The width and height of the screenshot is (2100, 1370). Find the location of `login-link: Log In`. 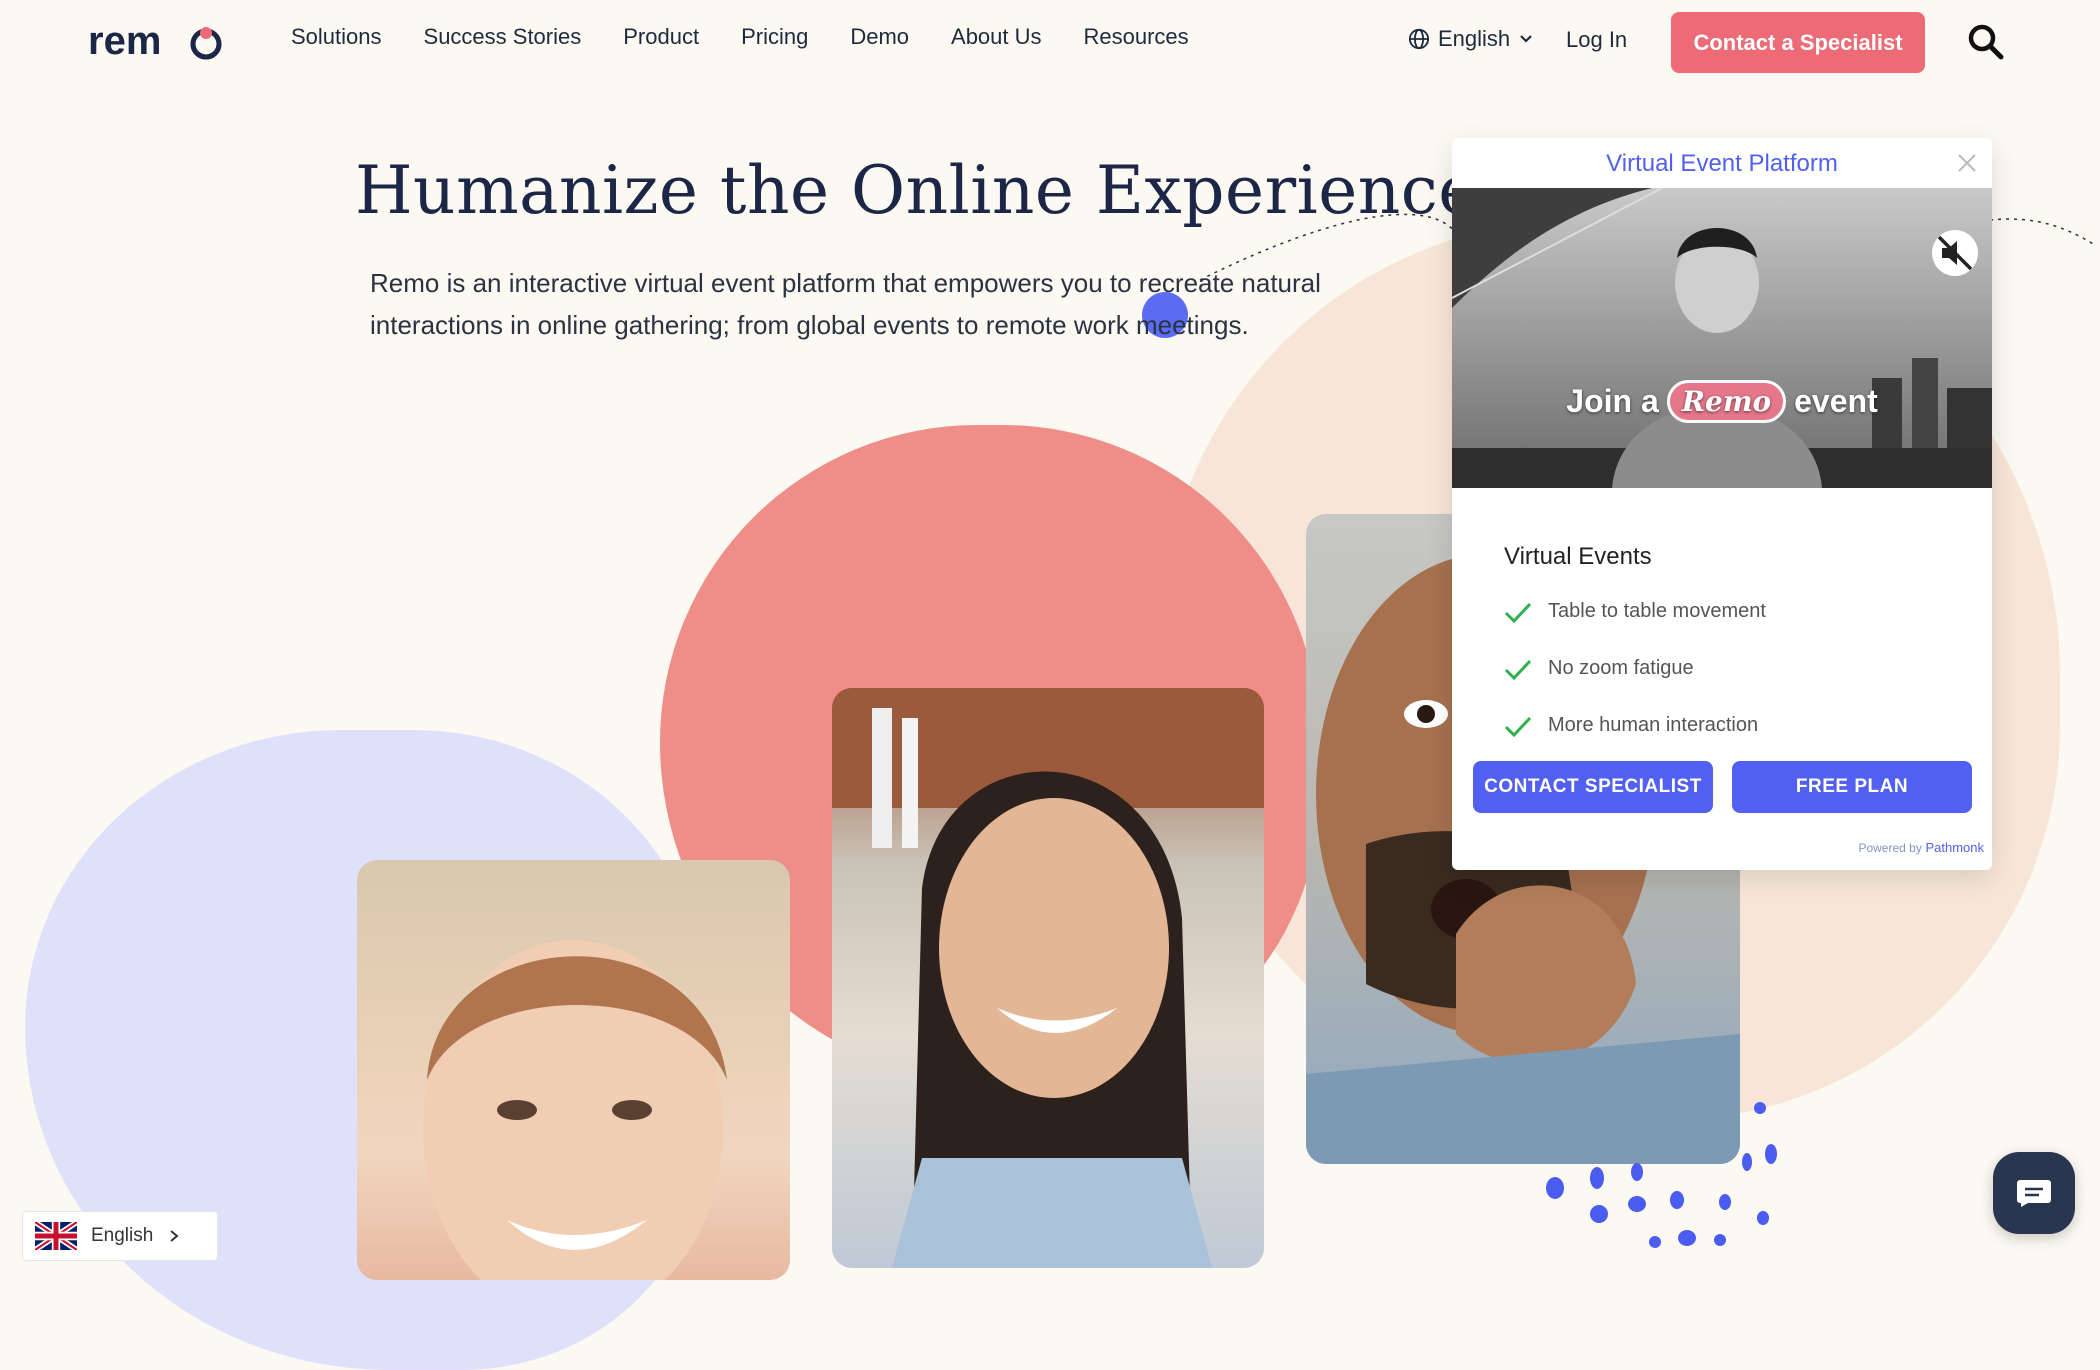

login-link: Log In is located at coordinates (1596, 40).